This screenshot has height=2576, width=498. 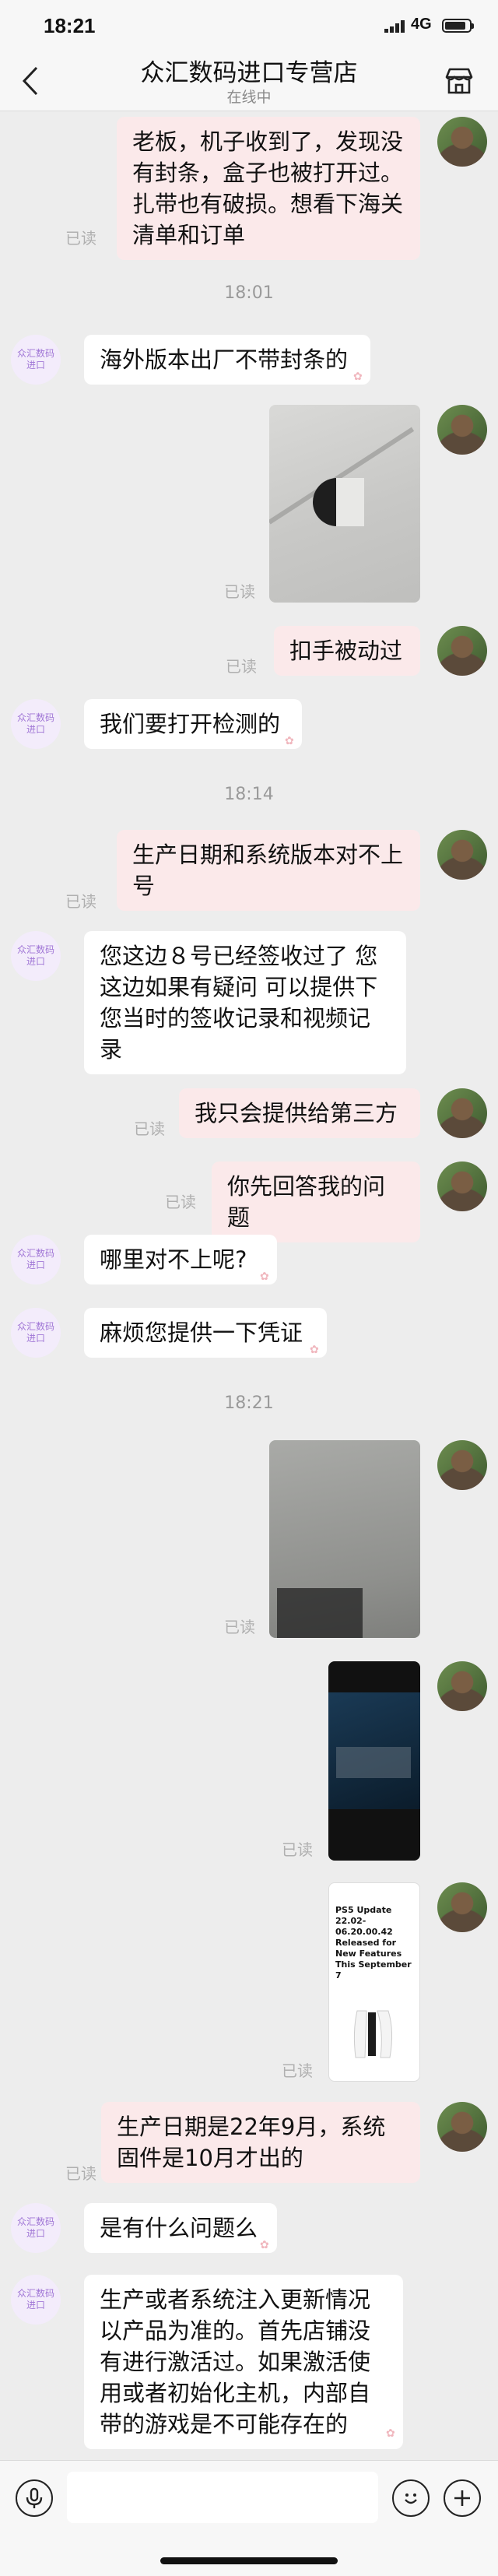 What do you see at coordinates (260, 2142) in the screenshot?
I see `message-bubble: 生产日期是22年9月，系统固件是10月才出的` at bounding box center [260, 2142].